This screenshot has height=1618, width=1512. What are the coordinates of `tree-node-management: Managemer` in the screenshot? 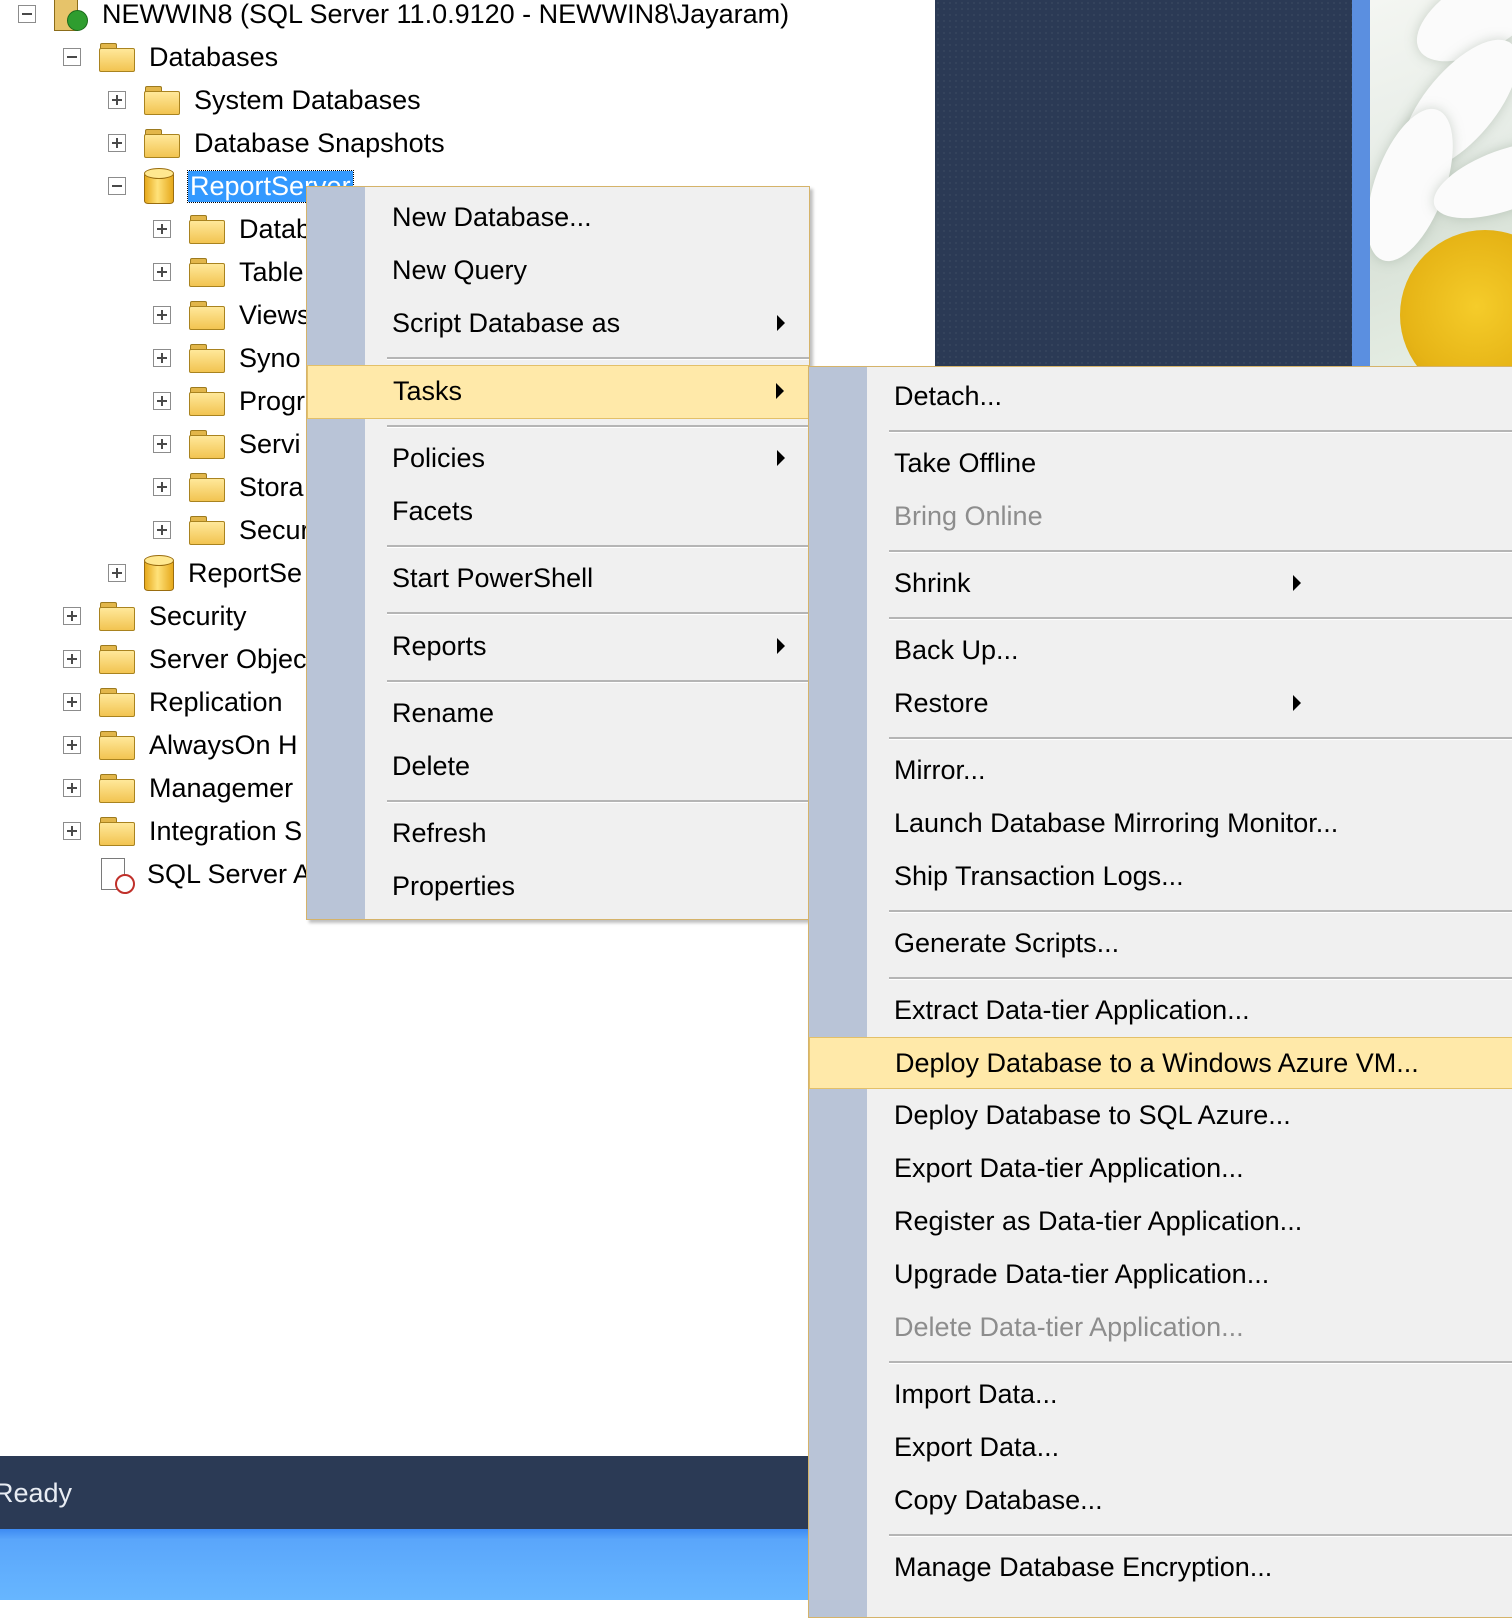 It's located at (178, 788).